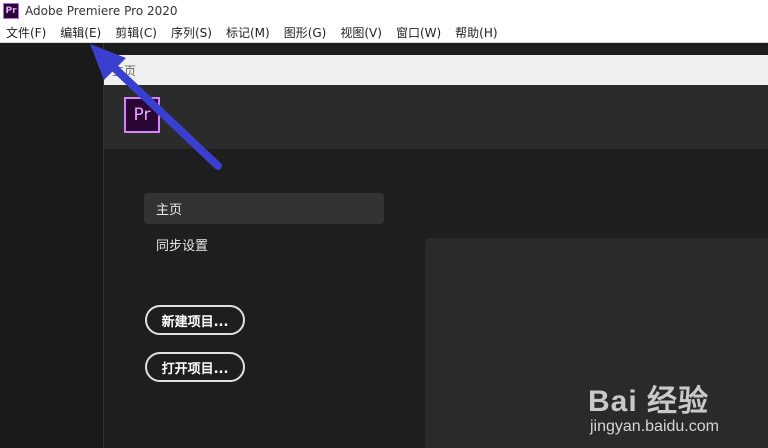 This screenshot has height=448, width=768. What do you see at coordinates (11, 11) in the screenshot?
I see `premiere-app-icon: Pr` at bounding box center [11, 11].